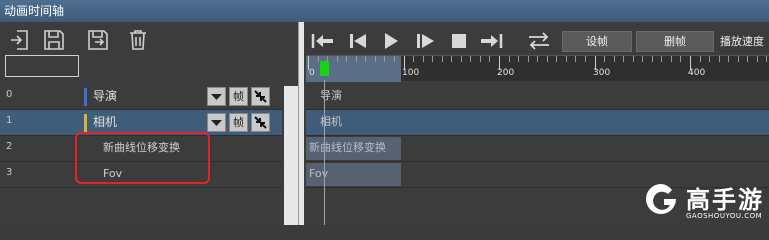 This screenshot has width=769, height=240. What do you see at coordinates (675, 41) in the screenshot?
I see `delete-frame-button: 删帧` at bounding box center [675, 41].